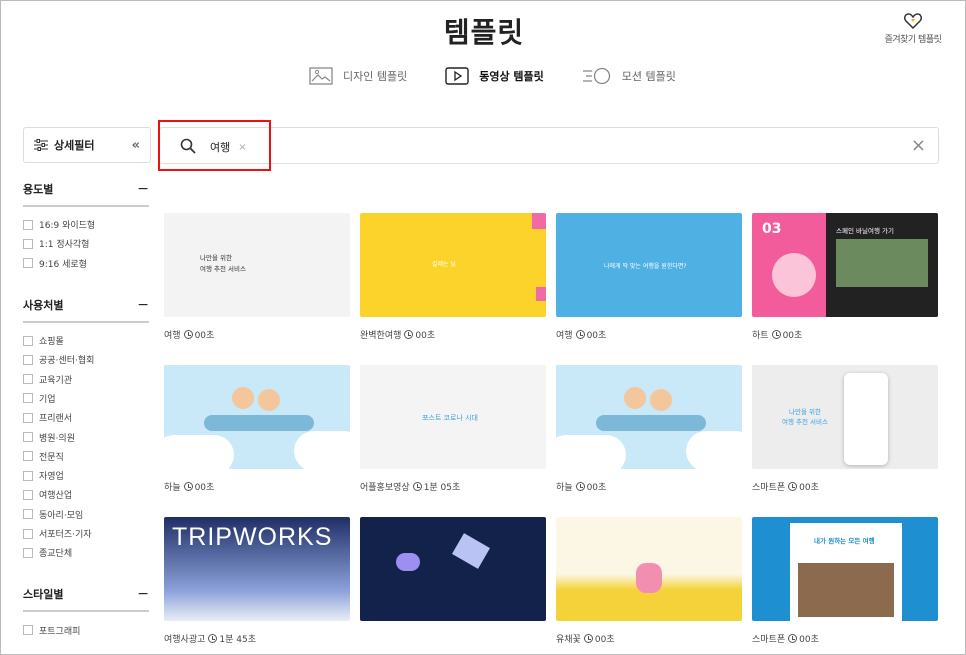 The height and width of the screenshot is (655, 966). I want to click on filter-option: 9:16 세로형, so click(86, 263).